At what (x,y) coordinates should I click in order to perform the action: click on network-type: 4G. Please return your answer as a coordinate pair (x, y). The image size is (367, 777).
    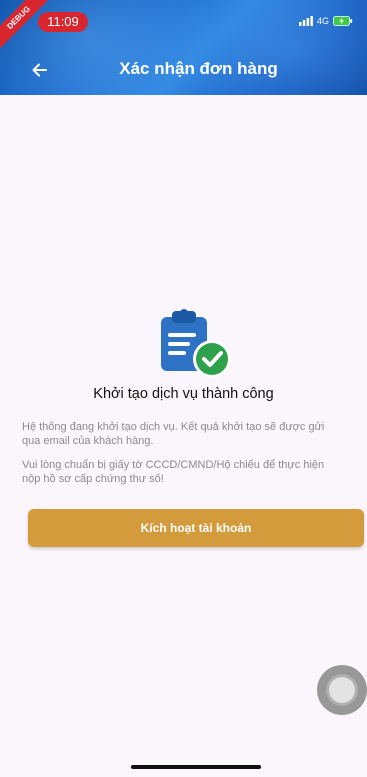
    Looking at the image, I should click on (322, 21).